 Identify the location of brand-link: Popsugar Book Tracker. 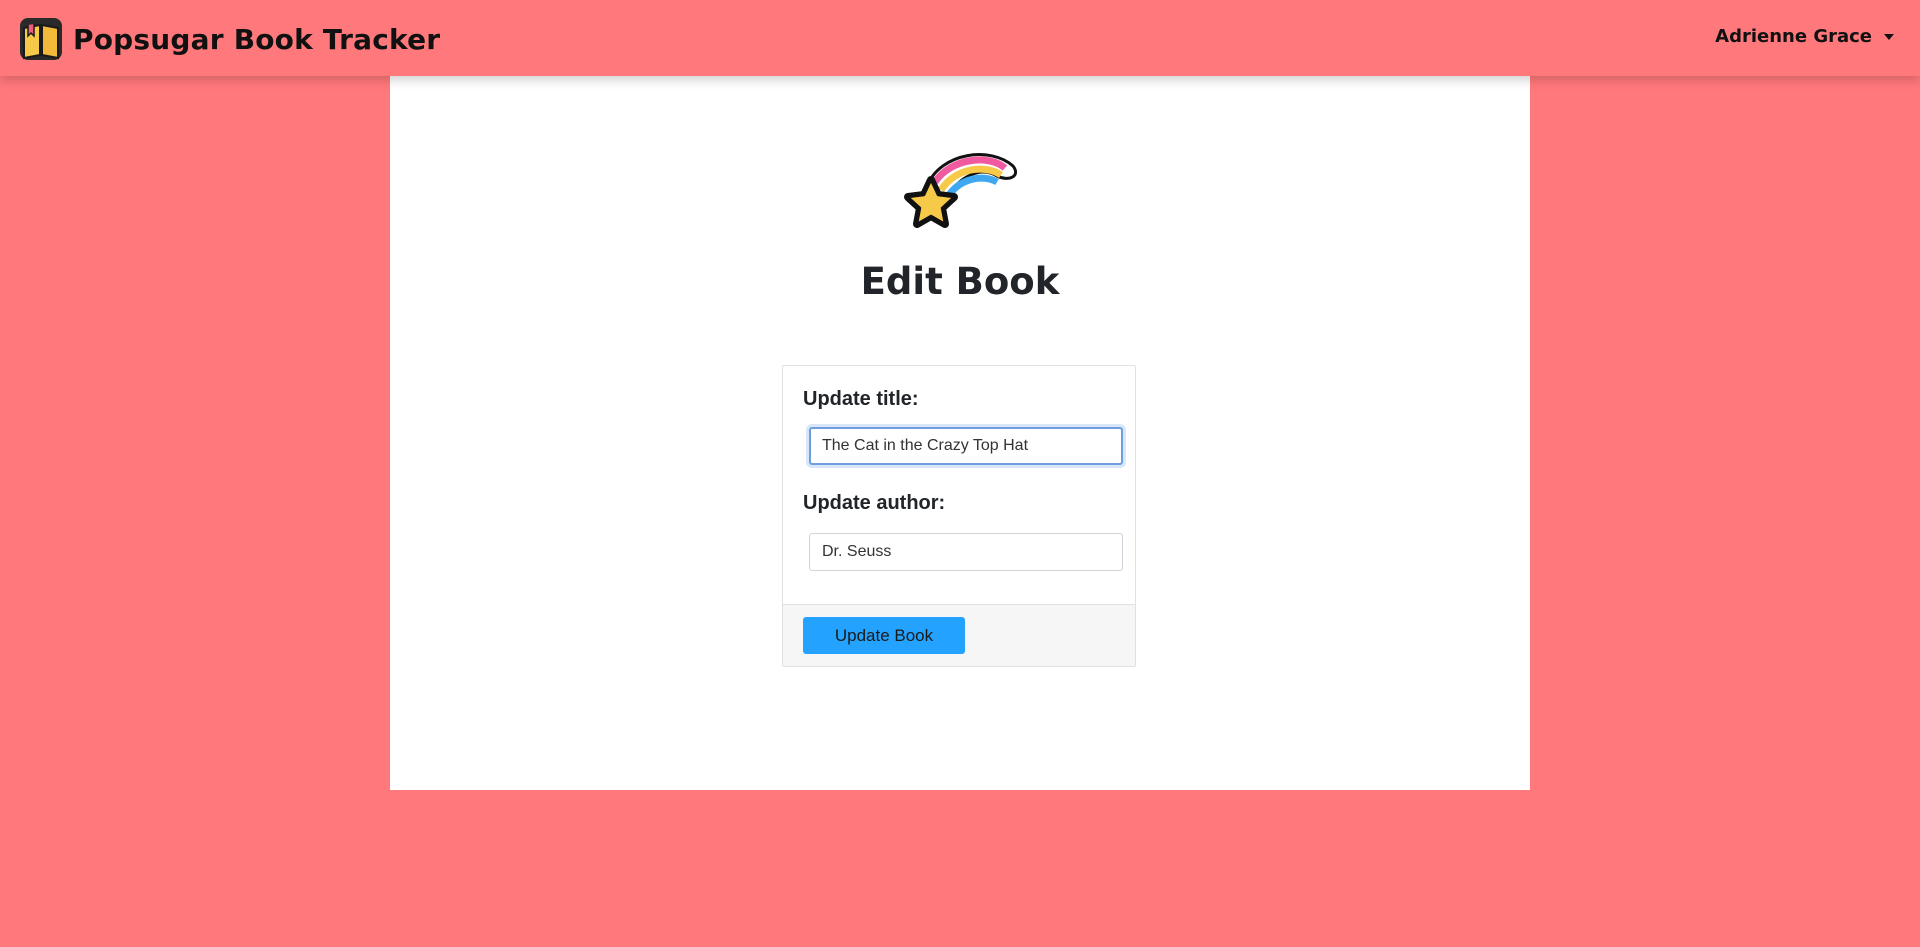
(229, 39).